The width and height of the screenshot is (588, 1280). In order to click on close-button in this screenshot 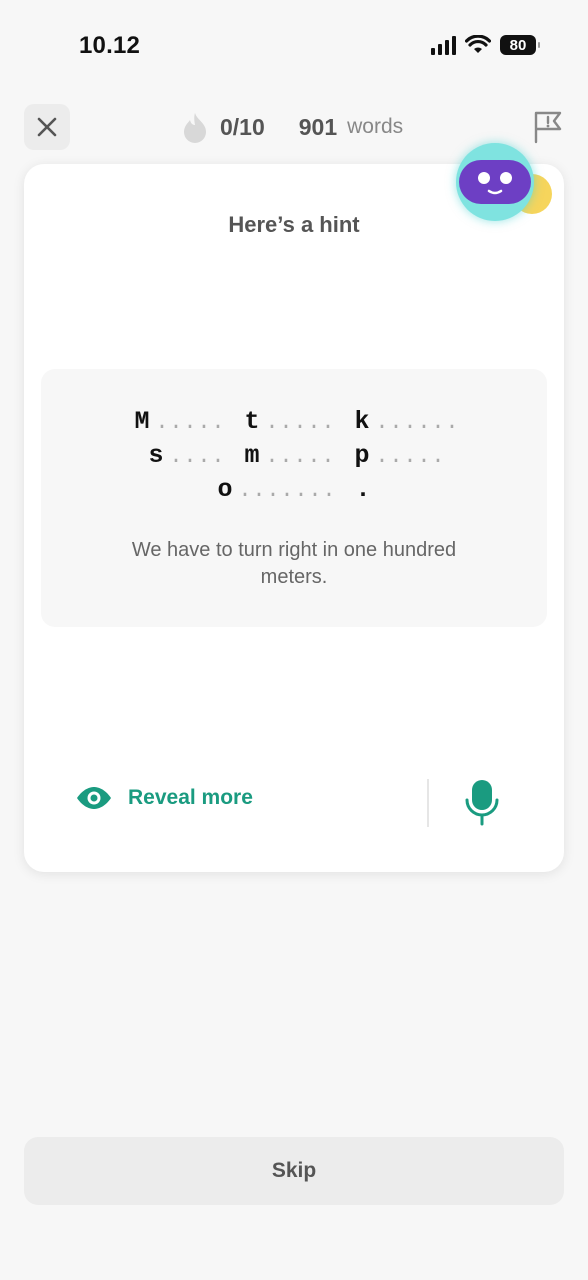, I will do `click(47, 127)`.